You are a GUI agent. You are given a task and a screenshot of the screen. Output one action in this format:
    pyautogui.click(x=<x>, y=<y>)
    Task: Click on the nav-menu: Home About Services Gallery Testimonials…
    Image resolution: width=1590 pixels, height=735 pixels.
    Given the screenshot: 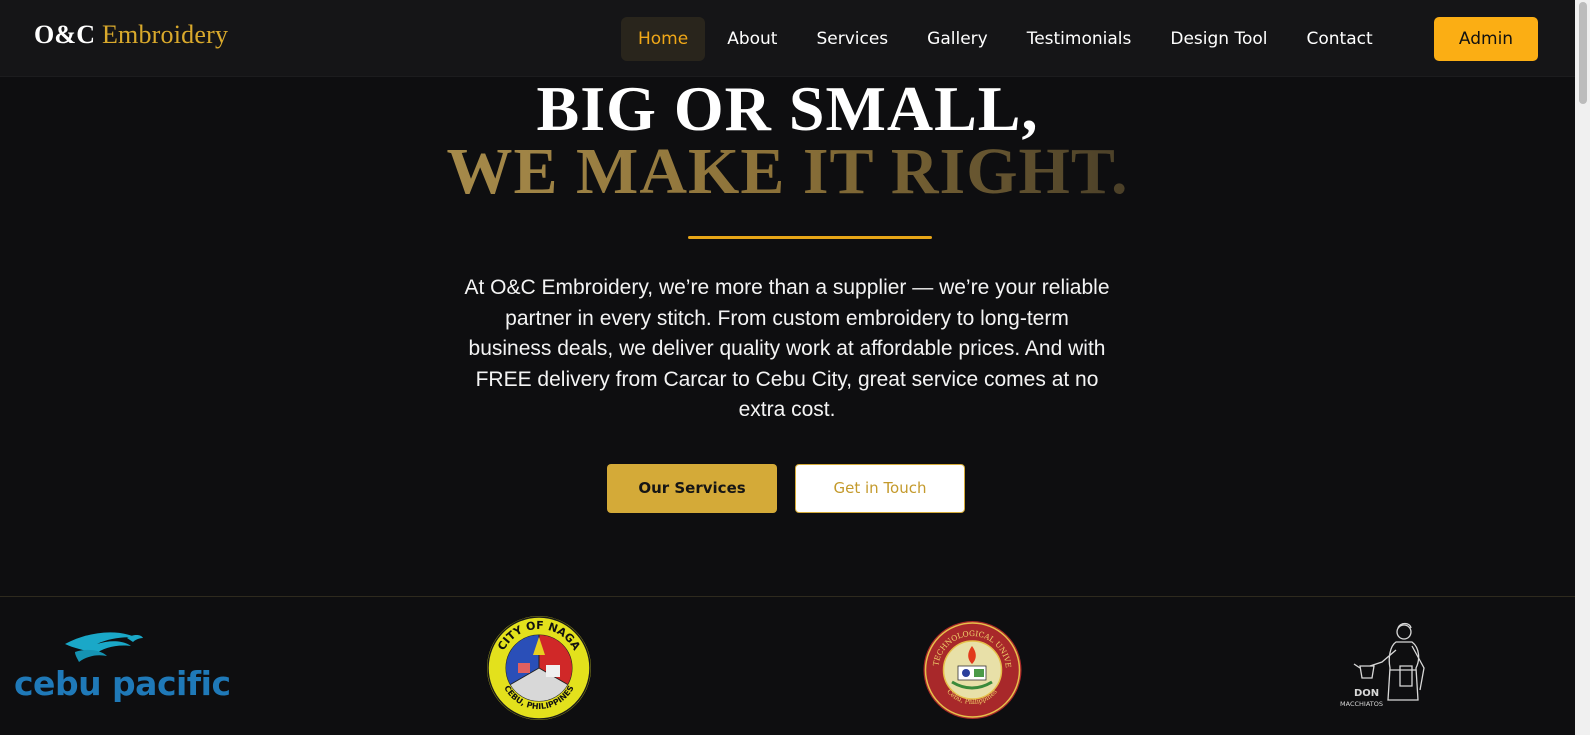 What is the action you would take?
    pyautogui.click(x=1008, y=39)
    